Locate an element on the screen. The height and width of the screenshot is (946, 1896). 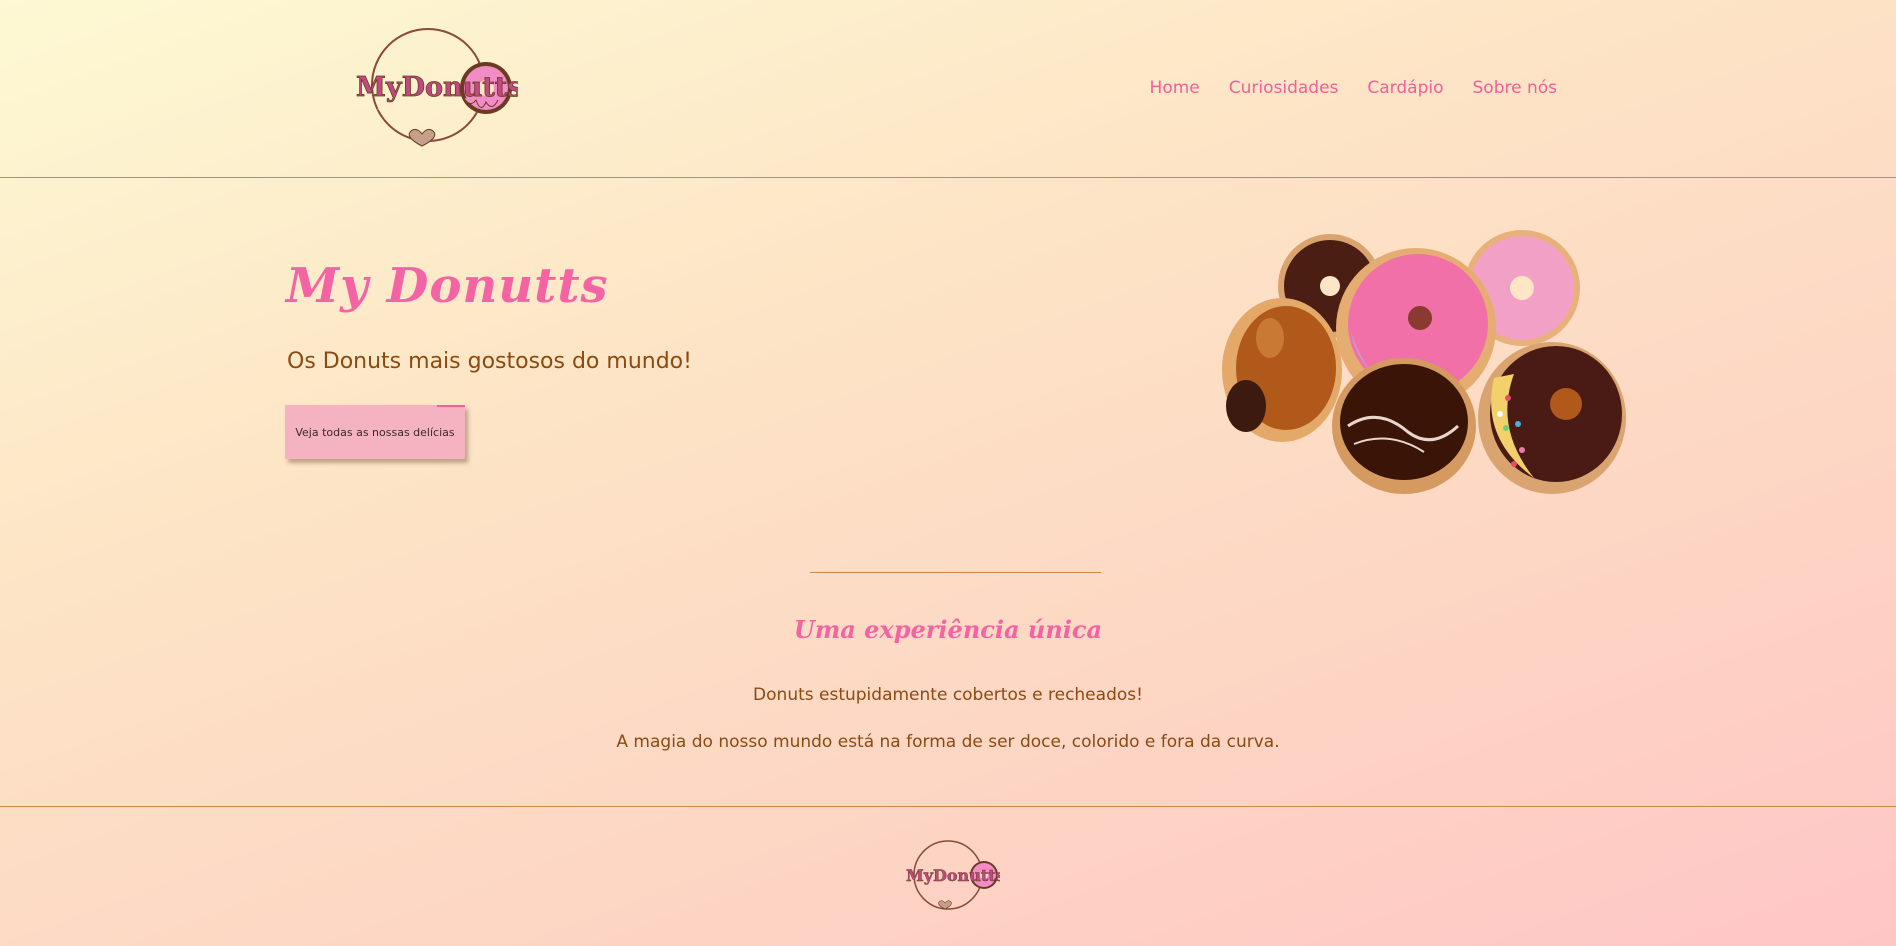
nav-home: Home is located at coordinates (1175, 88).